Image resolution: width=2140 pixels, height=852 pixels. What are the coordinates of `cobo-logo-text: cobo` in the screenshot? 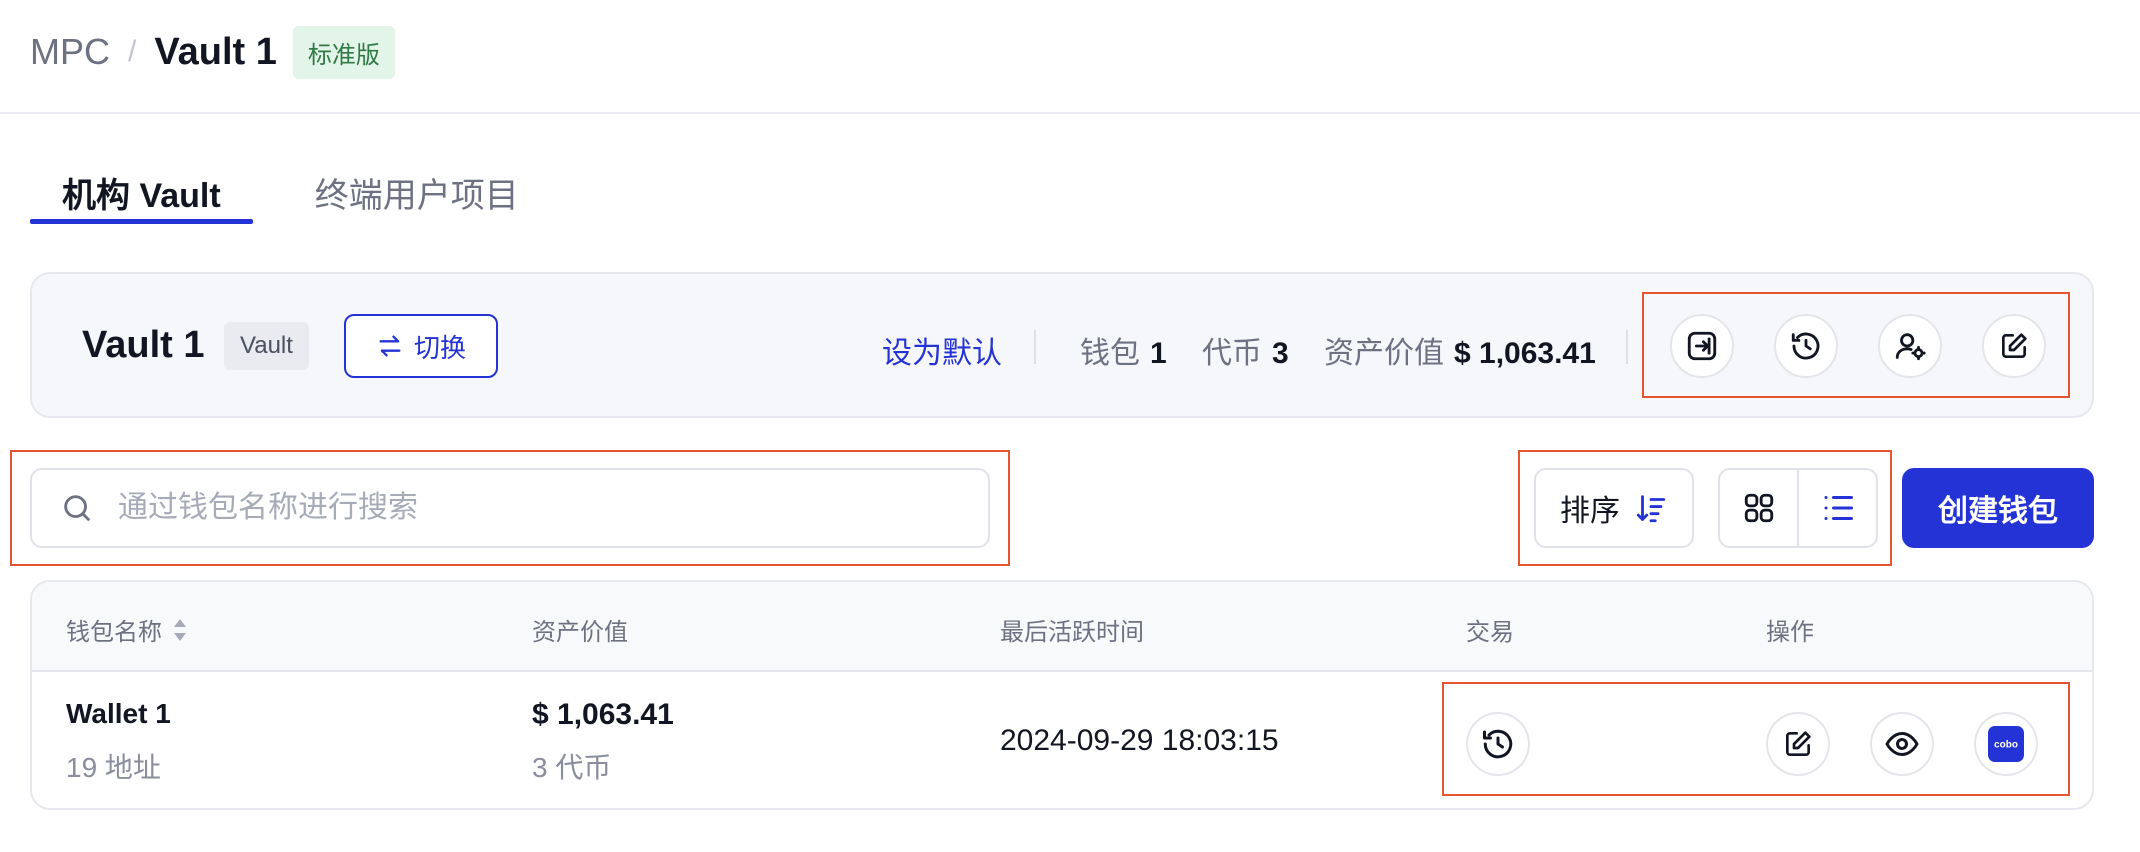 It's located at (2006, 745).